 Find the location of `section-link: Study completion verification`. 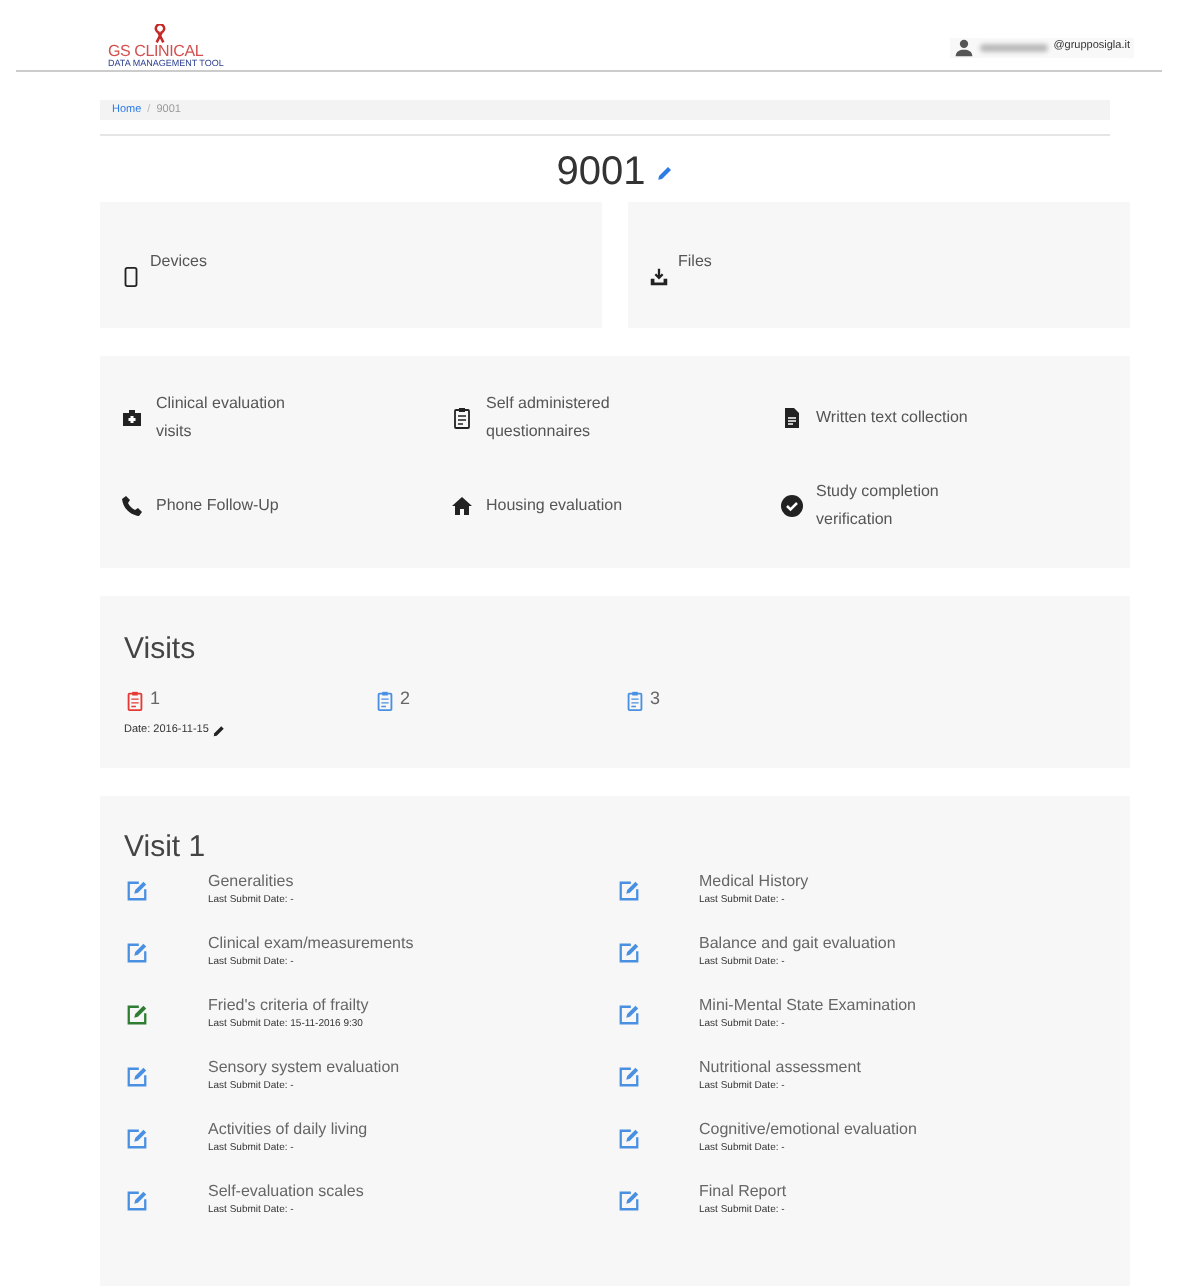

section-link: Study completion verification is located at coordinates (892, 506).